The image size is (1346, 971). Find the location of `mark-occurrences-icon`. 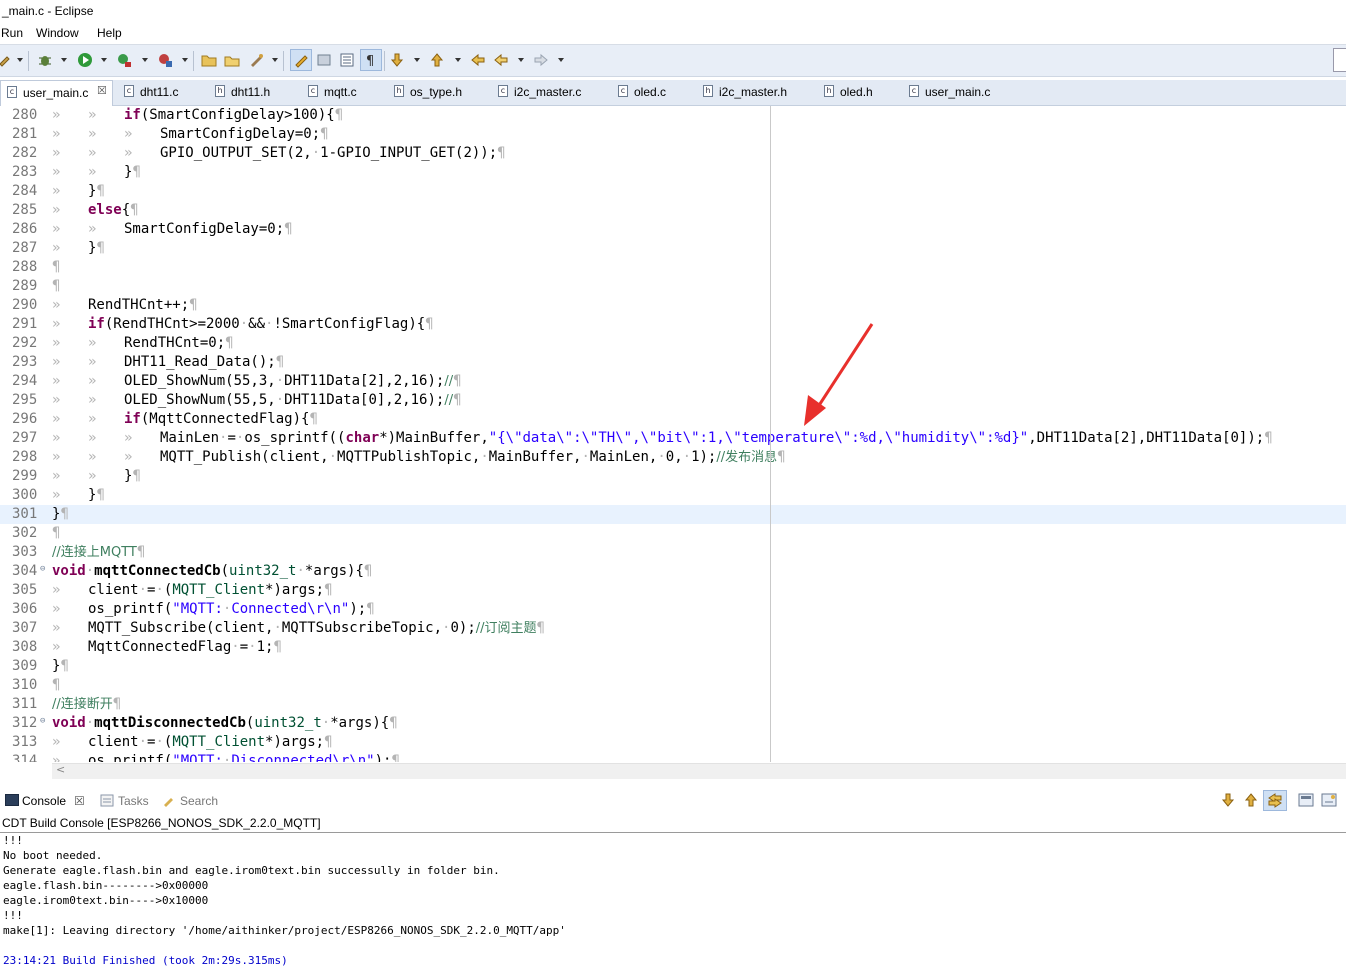

mark-occurrences-icon is located at coordinates (301, 60).